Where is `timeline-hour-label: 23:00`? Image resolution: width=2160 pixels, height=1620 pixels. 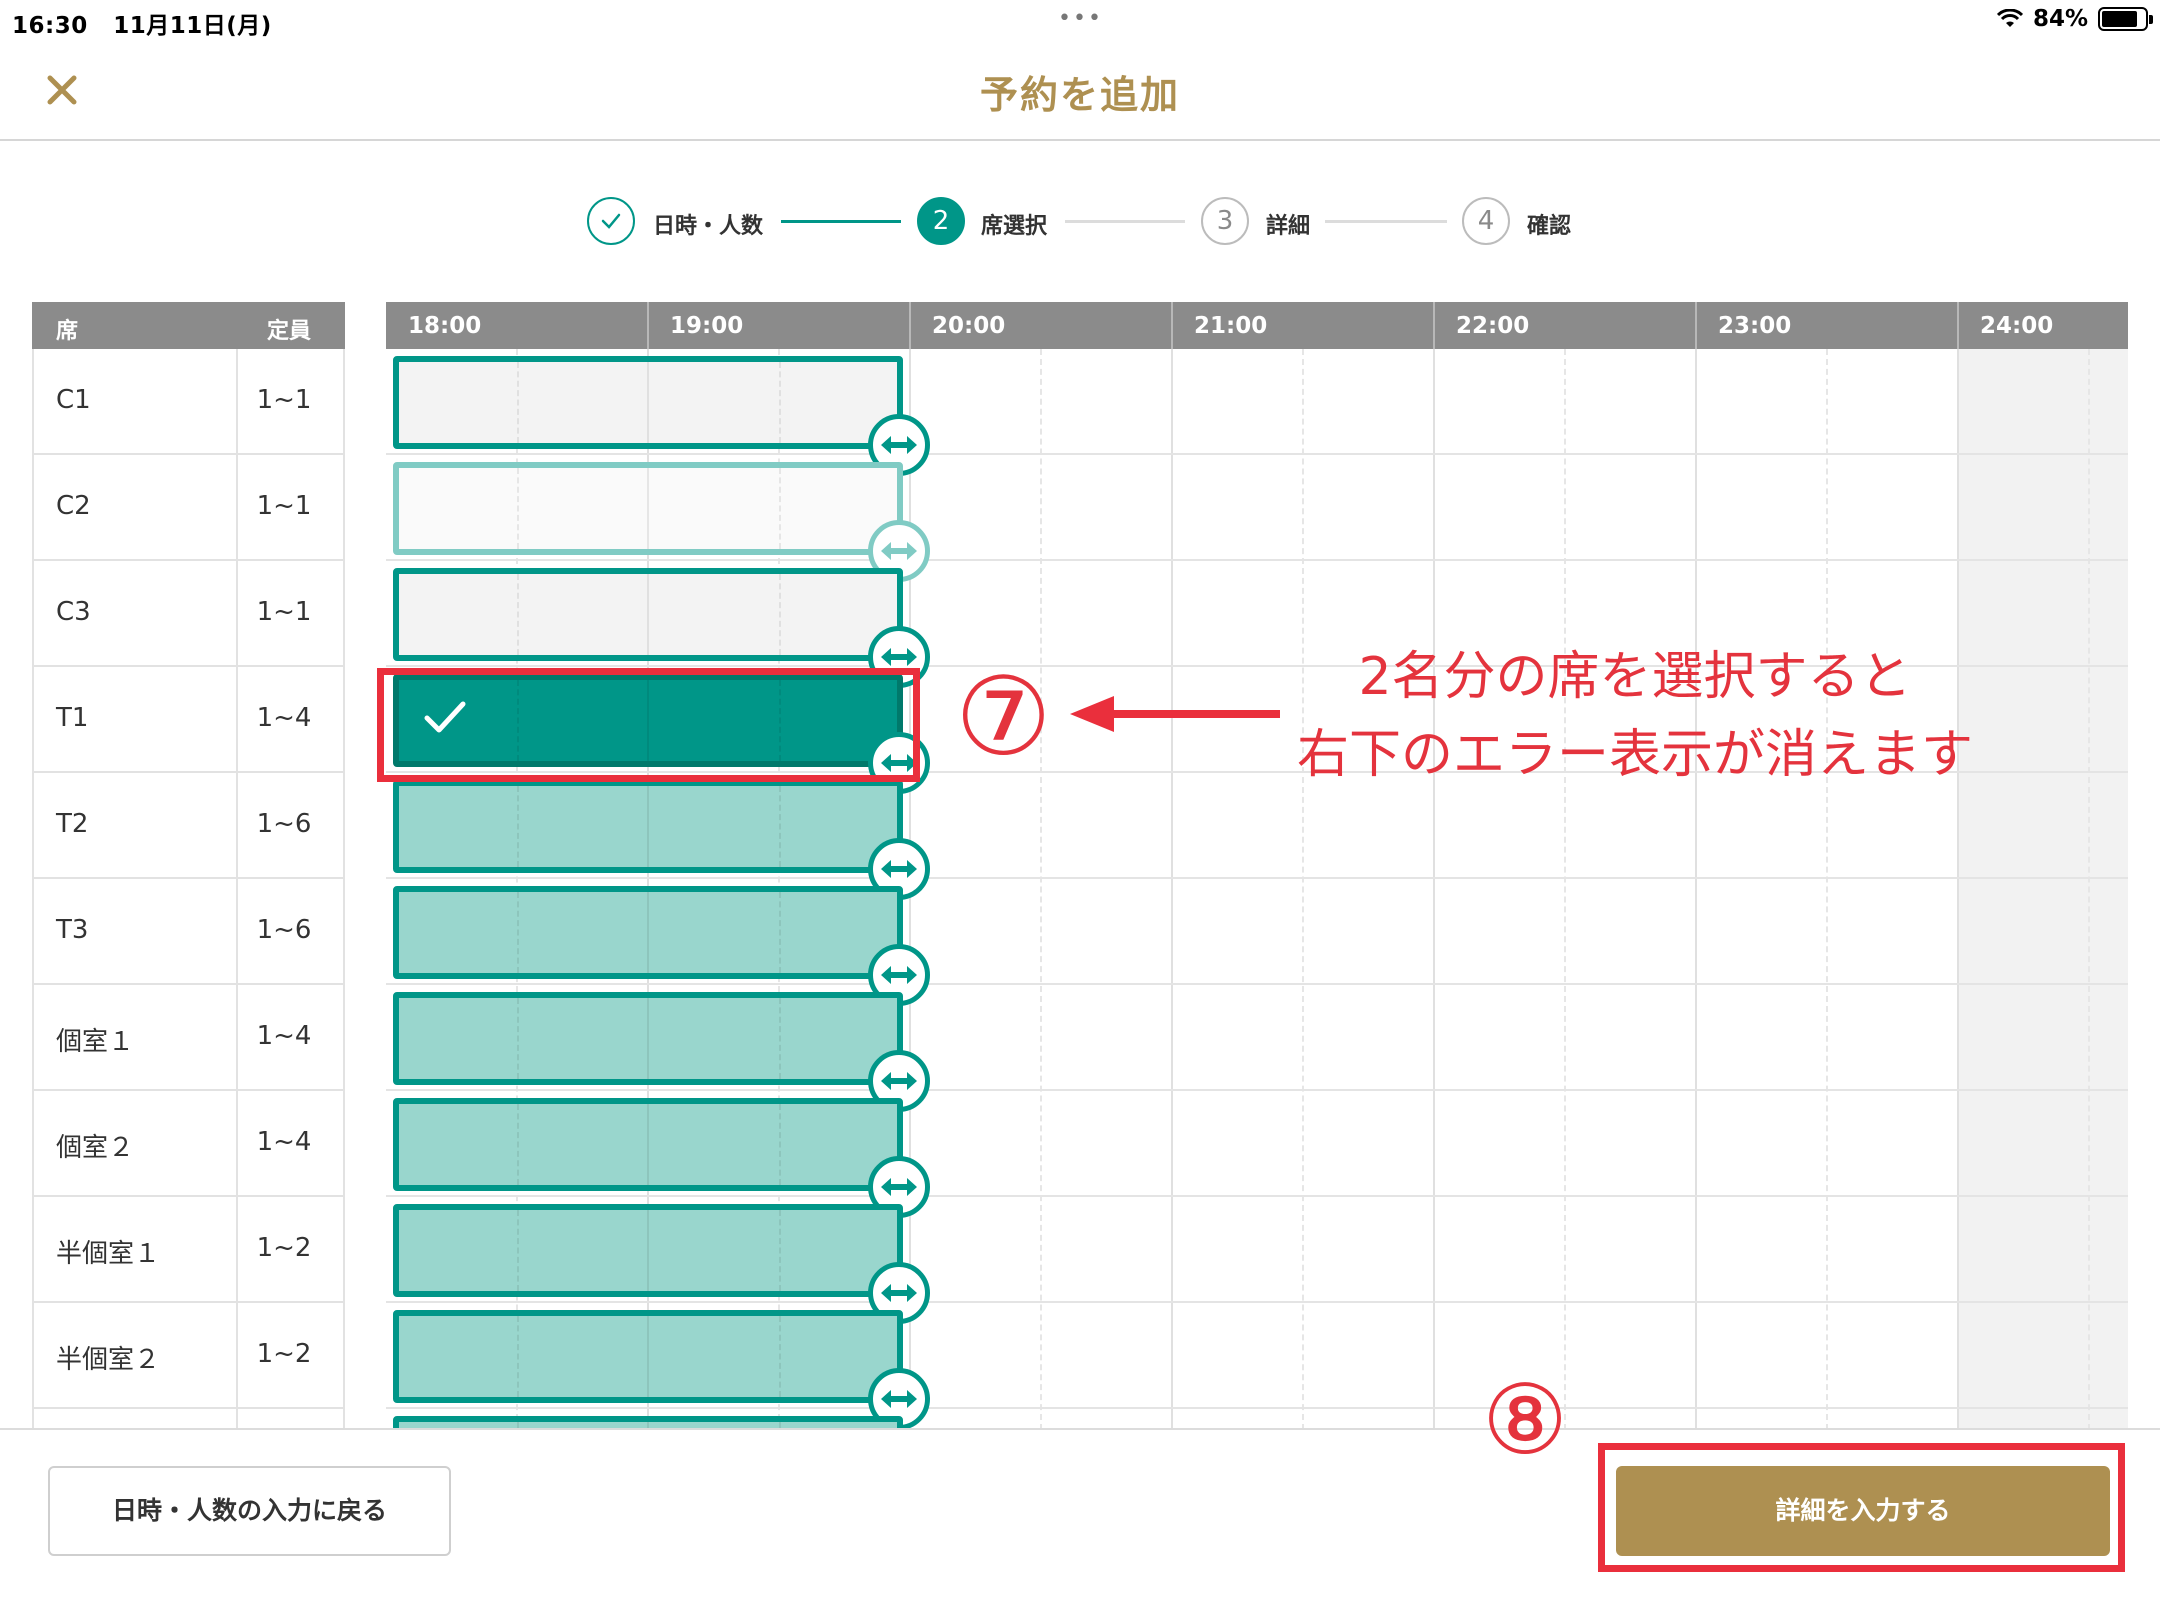 timeline-hour-label: 23:00 is located at coordinates (1755, 326).